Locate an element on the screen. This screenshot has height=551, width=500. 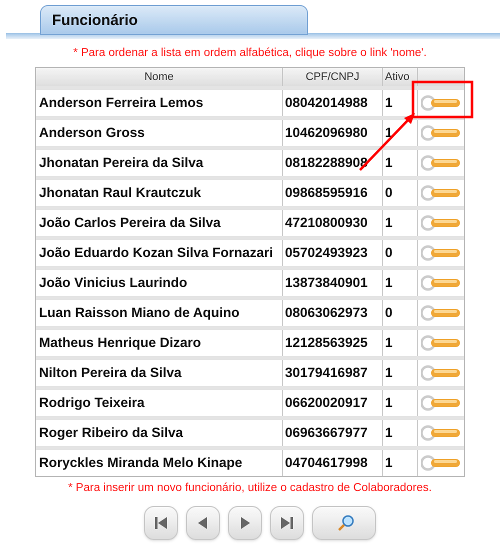
table-cell: Anderson Gross is located at coordinates (159, 133).